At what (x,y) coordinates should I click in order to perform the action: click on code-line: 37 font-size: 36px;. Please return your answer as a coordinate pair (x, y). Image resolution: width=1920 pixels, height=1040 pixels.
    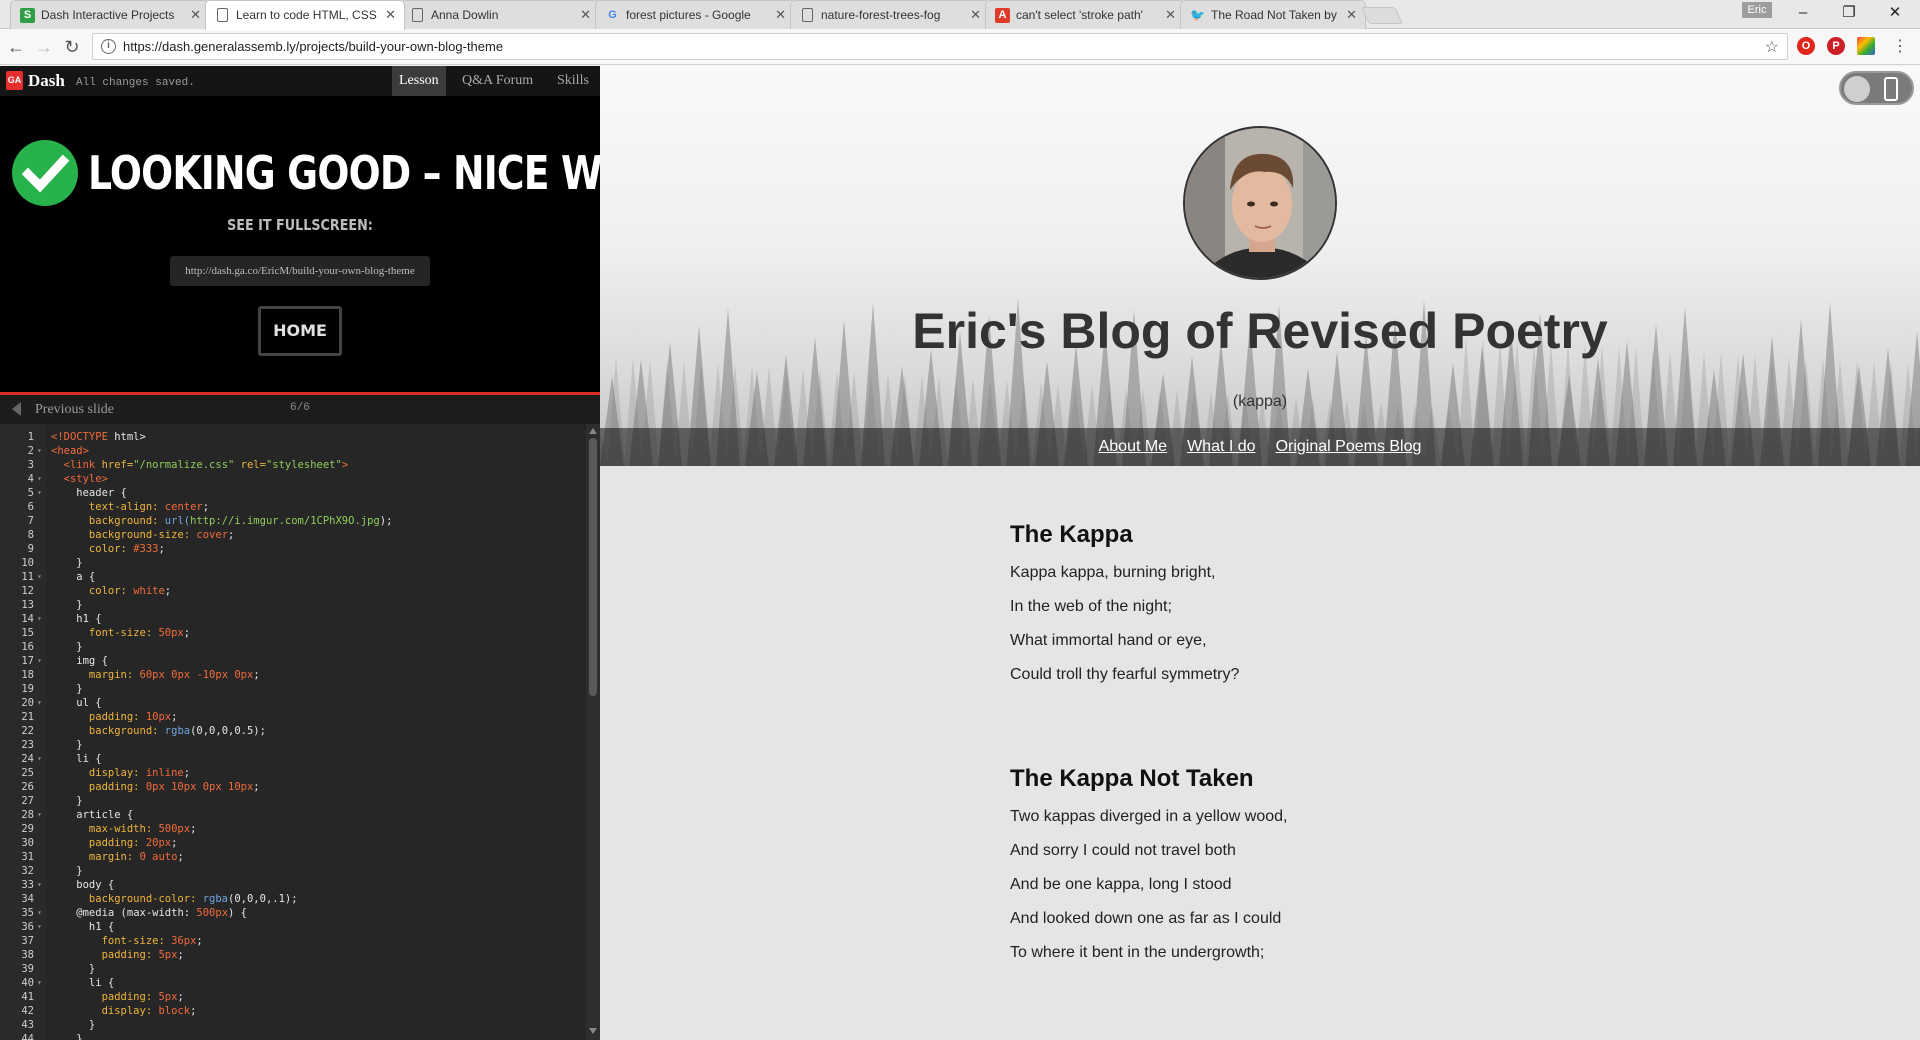
    Looking at the image, I should click on (293, 941).